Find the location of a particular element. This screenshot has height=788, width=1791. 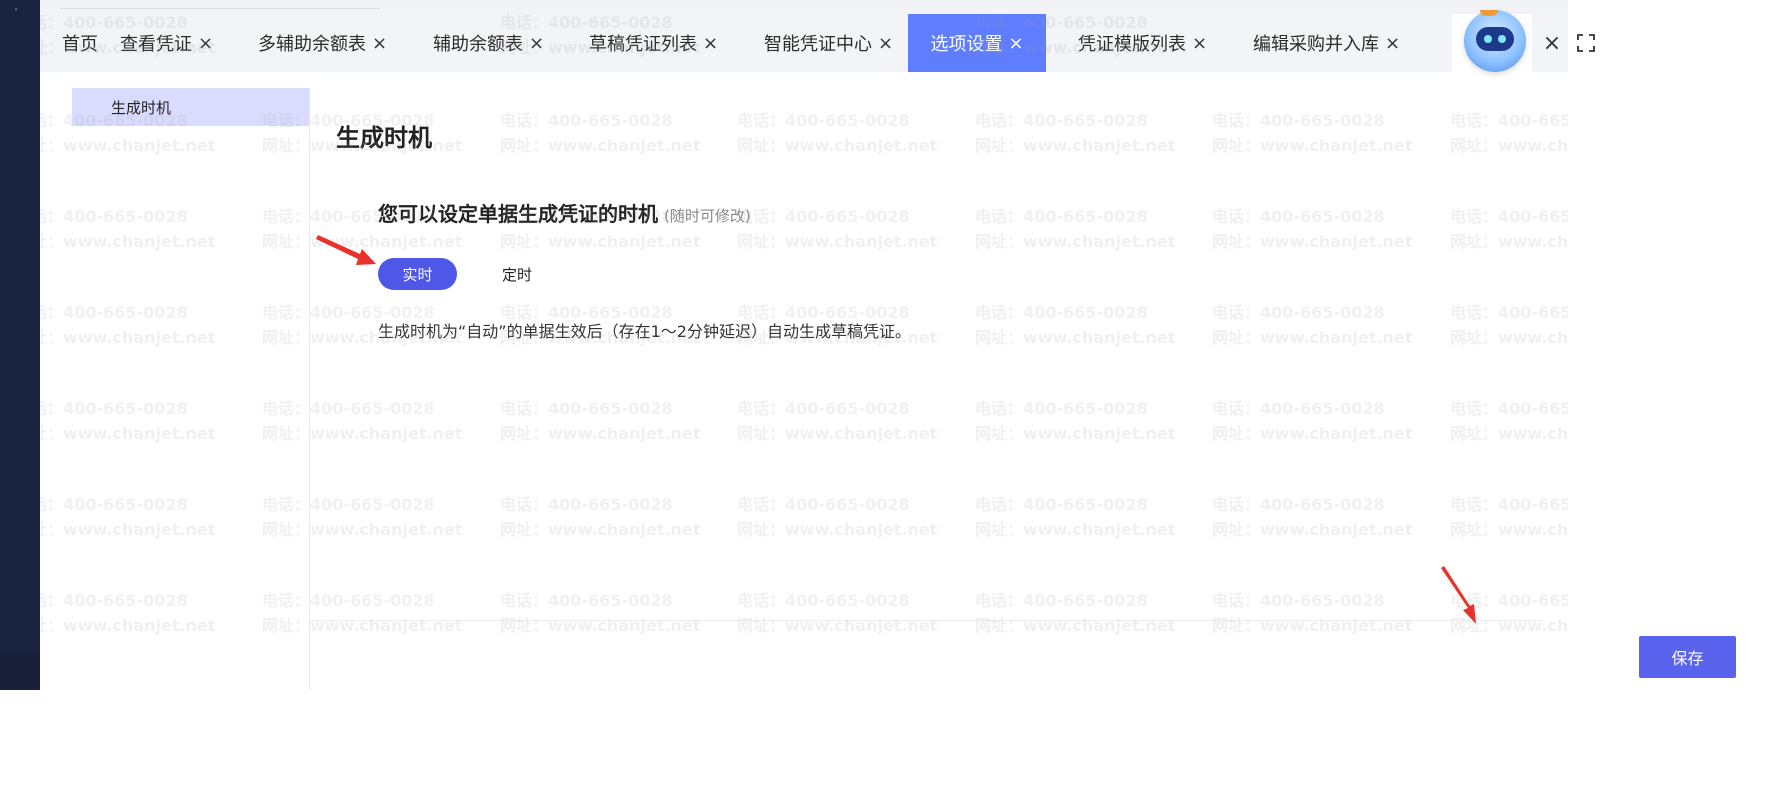

tab-view-voucher: 查看凭证 × is located at coordinates (166, 43).